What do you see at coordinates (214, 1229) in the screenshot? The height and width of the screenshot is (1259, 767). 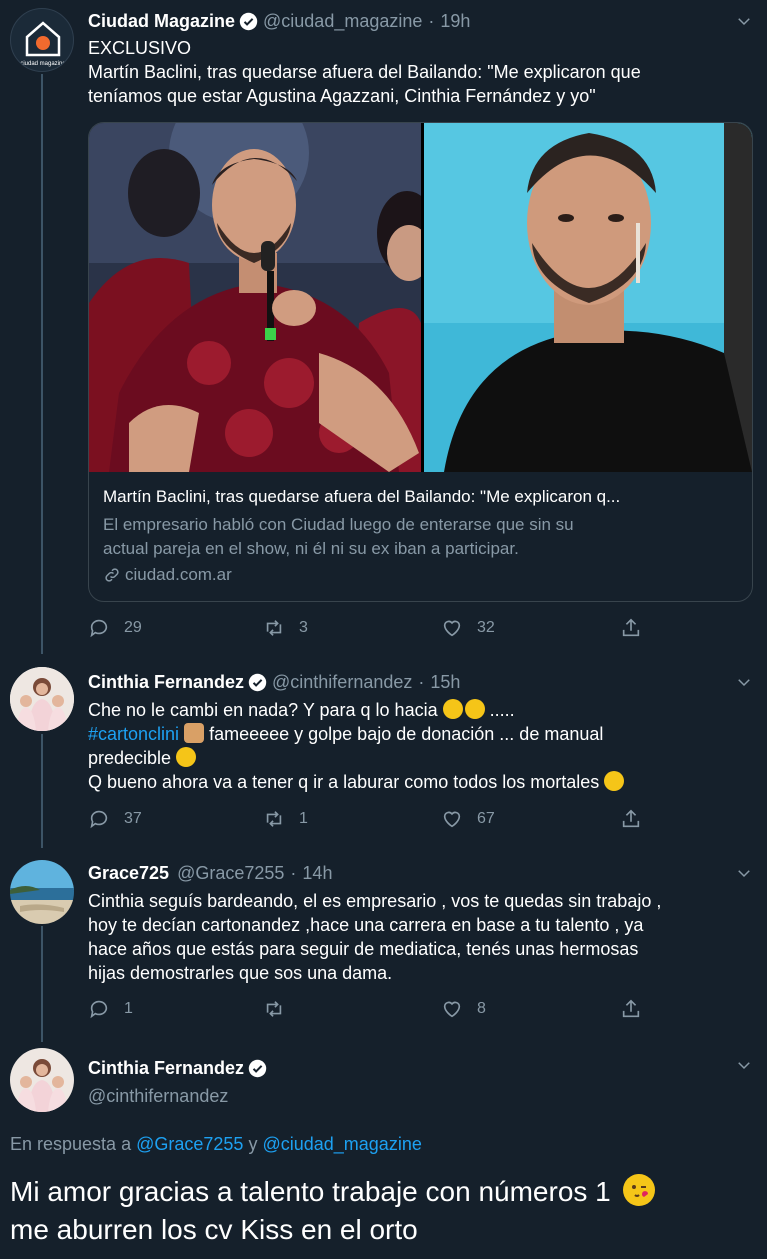 I see `tweet-line: me aburren los cv Kiss en el orto` at bounding box center [214, 1229].